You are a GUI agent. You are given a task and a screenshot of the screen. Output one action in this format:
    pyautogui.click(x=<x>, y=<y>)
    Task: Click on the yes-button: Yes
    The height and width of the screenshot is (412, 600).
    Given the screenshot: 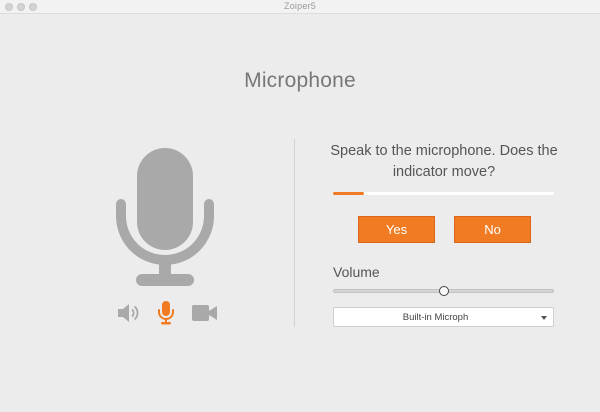 What is the action you would take?
    pyautogui.click(x=396, y=229)
    